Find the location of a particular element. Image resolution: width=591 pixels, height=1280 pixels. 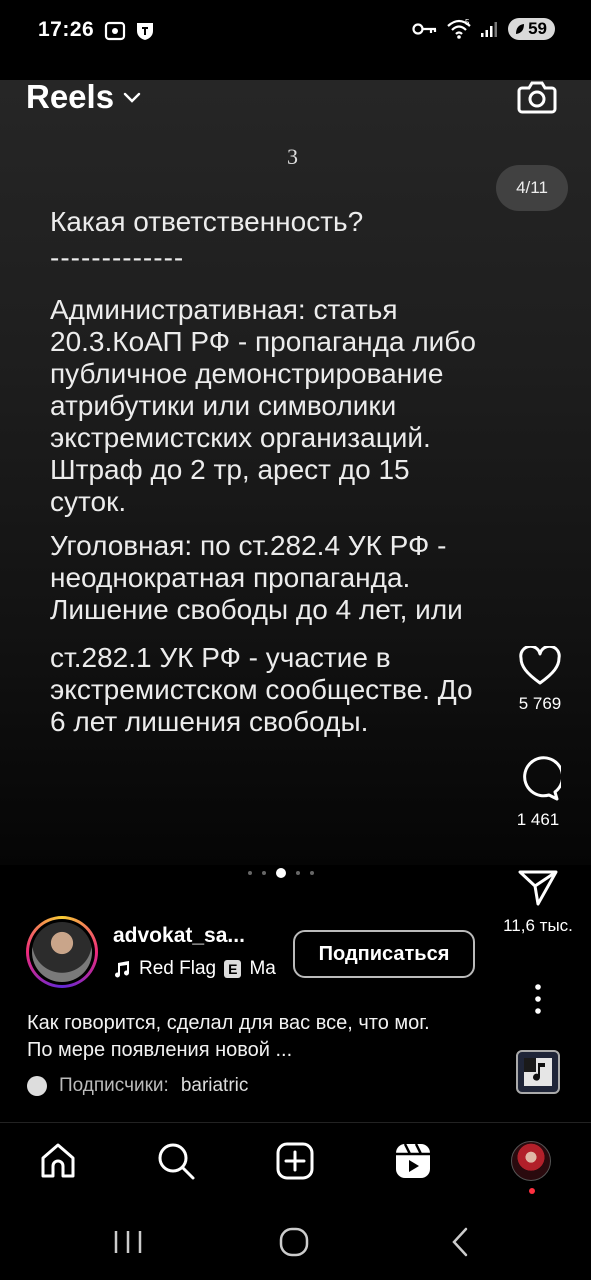

back-button is located at coordinates (460, 1244).